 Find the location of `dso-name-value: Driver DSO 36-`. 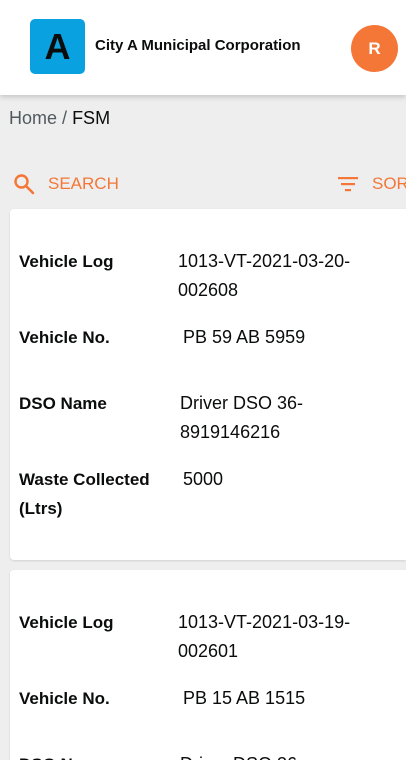

dso-name-value: Driver DSO 36- is located at coordinates (285, 755).